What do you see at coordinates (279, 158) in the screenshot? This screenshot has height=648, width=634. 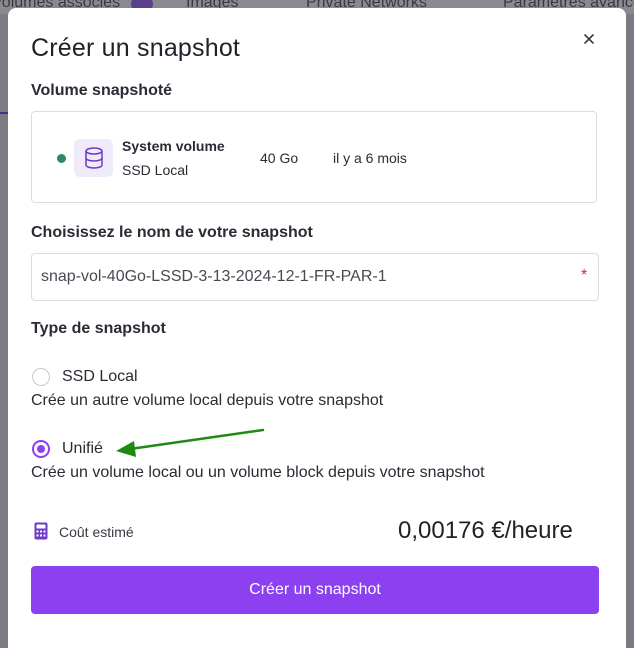 I see `volume-size: 40 Go` at bounding box center [279, 158].